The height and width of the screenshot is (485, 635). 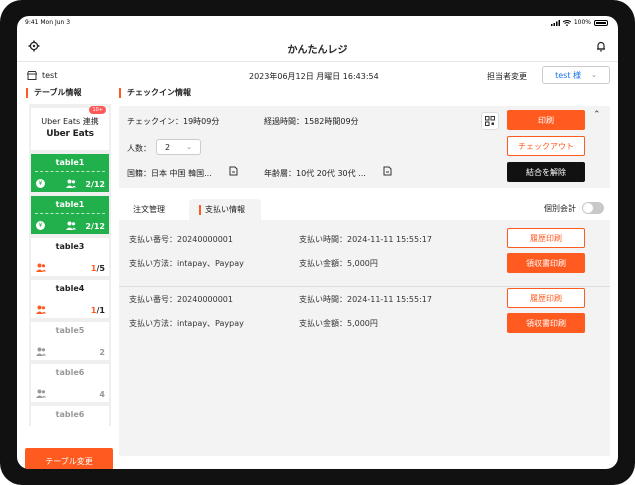 What do you see at coordinates (97, 268) in the screenshot?
I see `table-occupancy: 1/5` at bounding box center [97, 268].